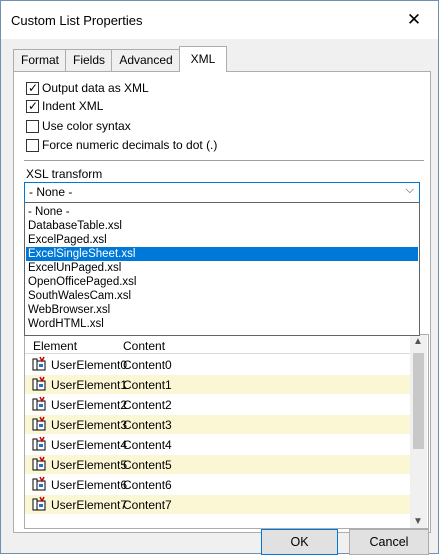 The height and width of the screenshot is (555, 439). Describe the element at coordinates (299, 542) in the screenshot. I see `ok-button: OK` at that location.